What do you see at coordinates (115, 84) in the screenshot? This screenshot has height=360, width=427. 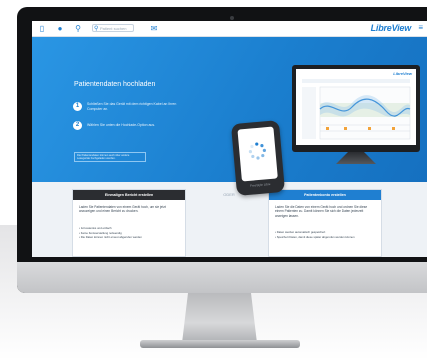 I see `page-title: Patientendaten hochladen` at bounding box center [115, 84].